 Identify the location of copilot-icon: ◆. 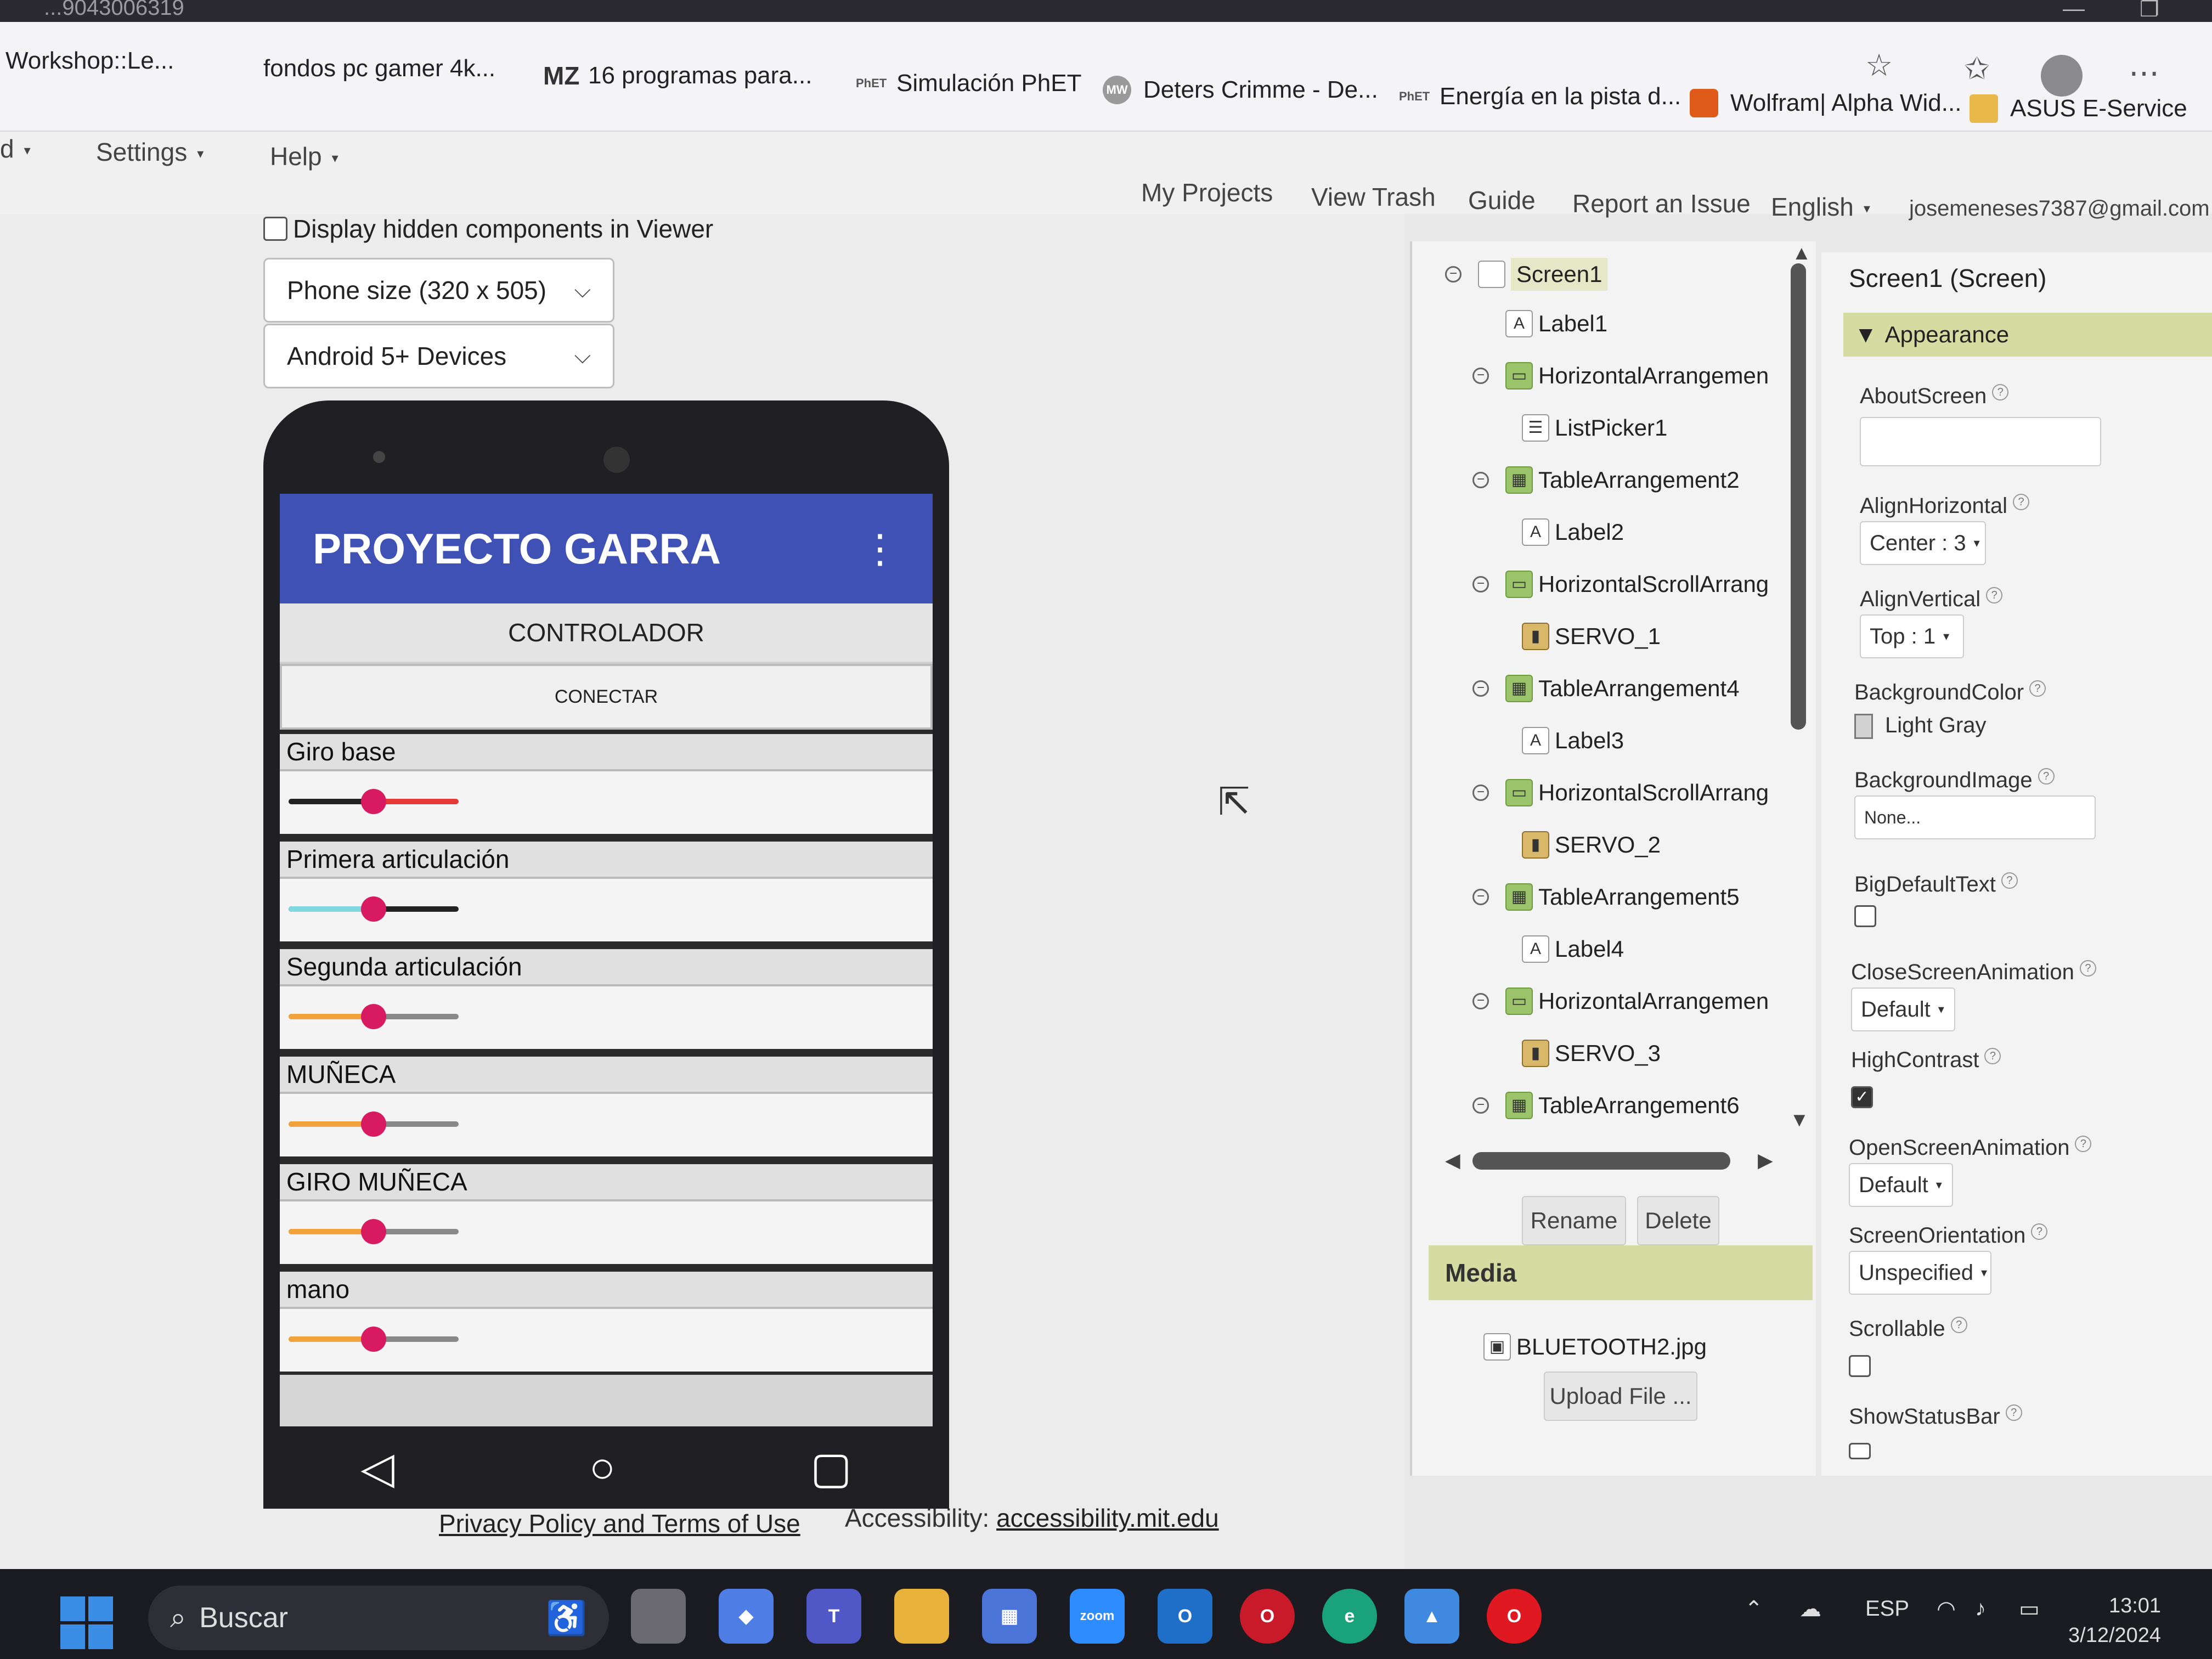
(746, 1617).